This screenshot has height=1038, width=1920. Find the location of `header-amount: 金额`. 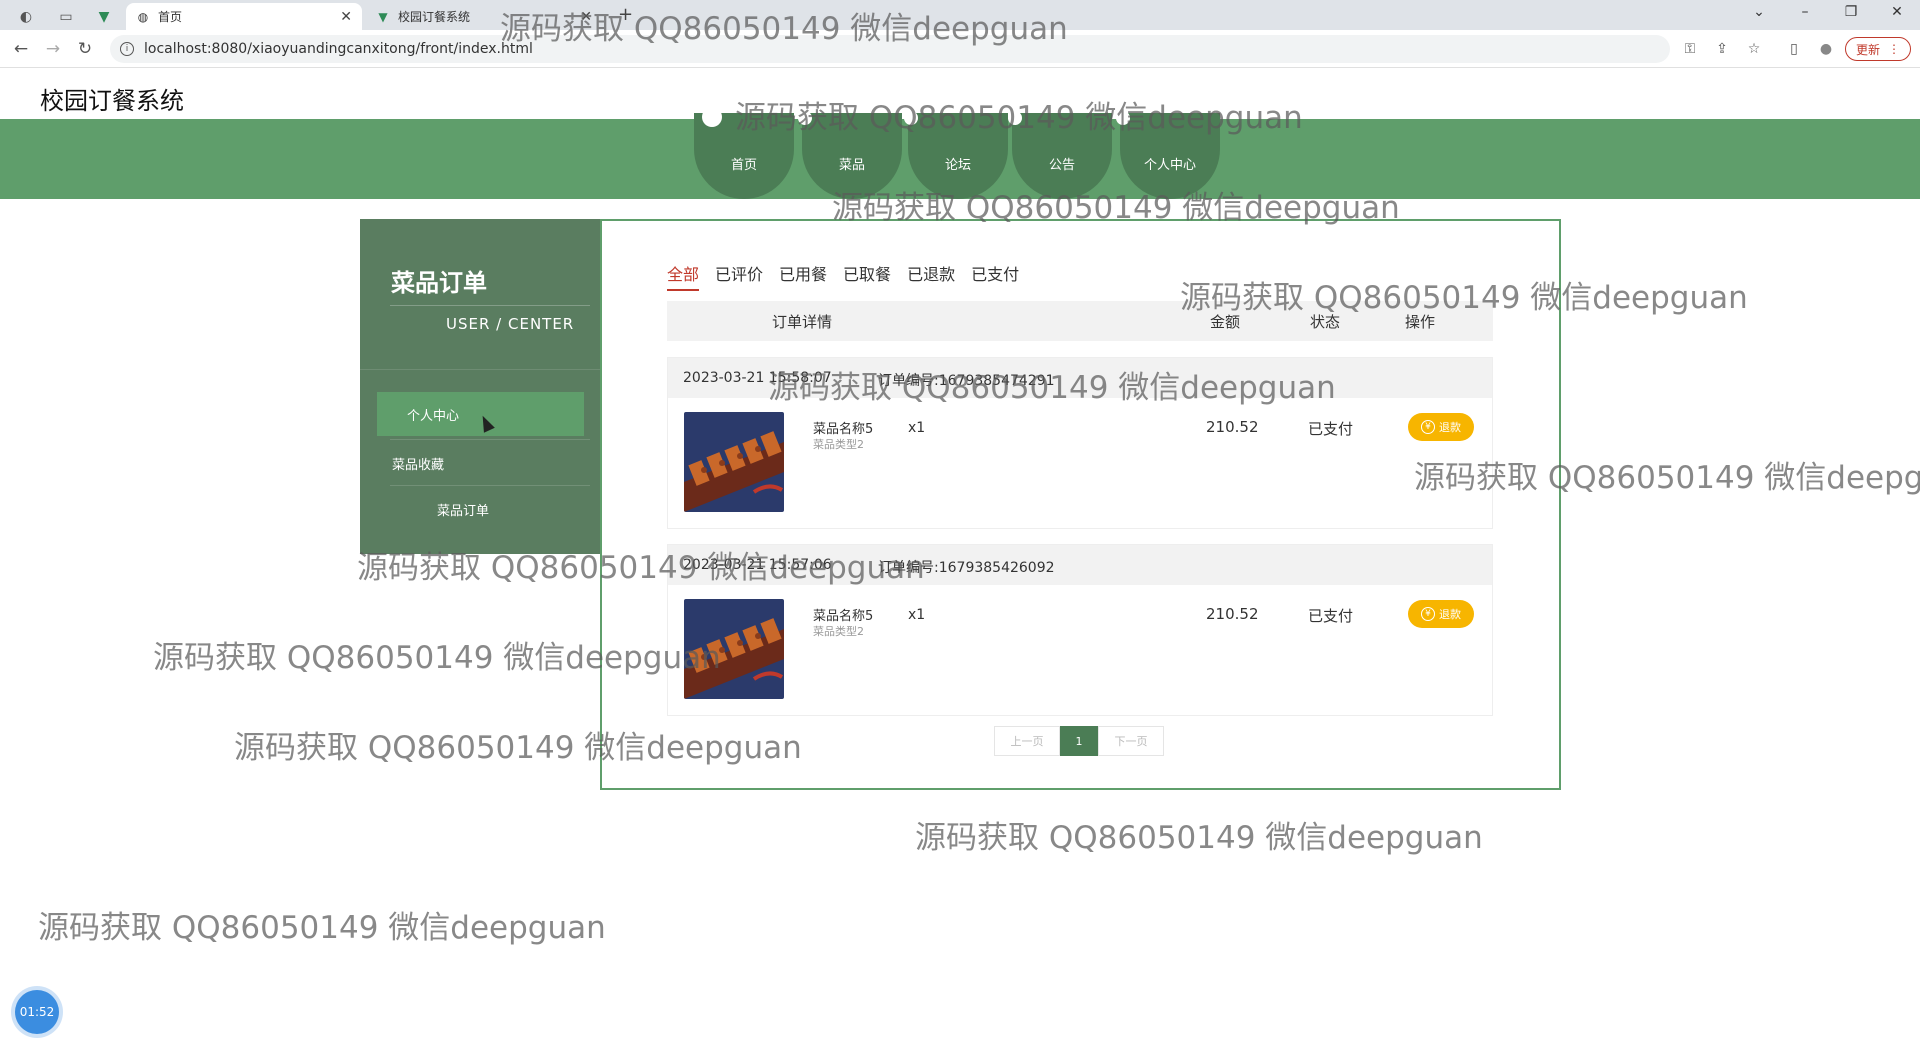

header-amount: 金额 is located at coordinates (1225, 322).